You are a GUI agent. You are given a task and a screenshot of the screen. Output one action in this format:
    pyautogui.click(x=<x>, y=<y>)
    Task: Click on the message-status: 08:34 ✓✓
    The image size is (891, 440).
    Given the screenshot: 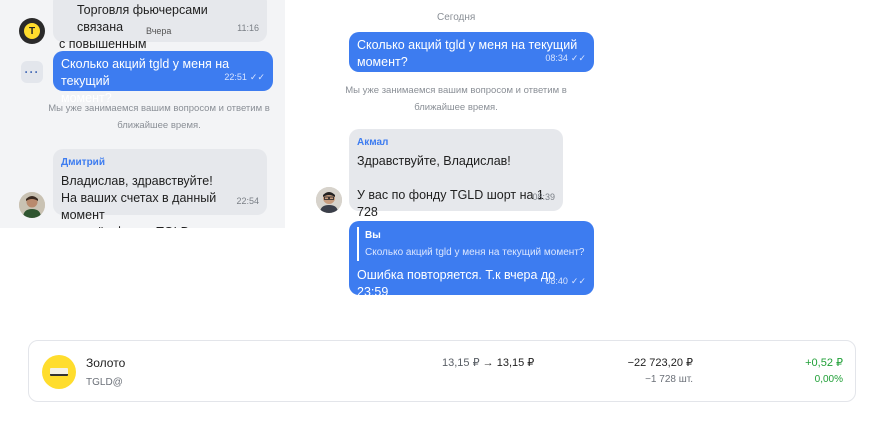 What is the action you would take?
    pyautogui.click(x=565, y=58)
    